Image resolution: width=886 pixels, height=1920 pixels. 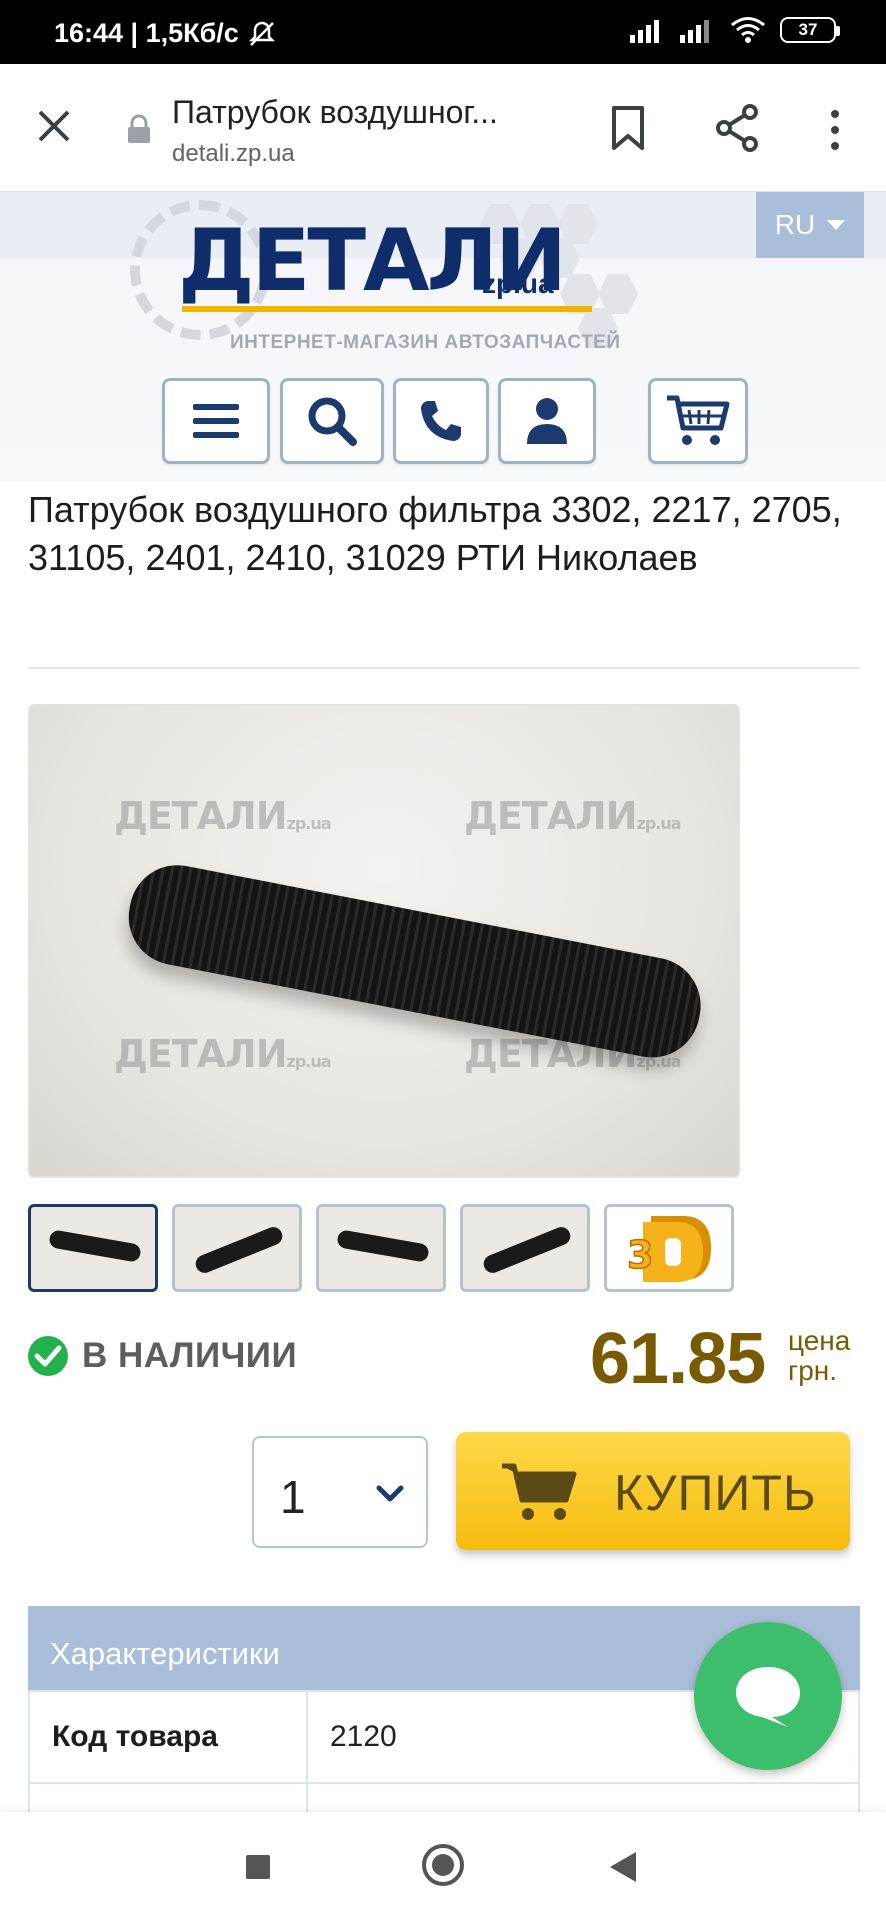 What do you see at coordinates (54, 126) in the screenshot?
I see `close-icon` at bounding box center [54, 126].